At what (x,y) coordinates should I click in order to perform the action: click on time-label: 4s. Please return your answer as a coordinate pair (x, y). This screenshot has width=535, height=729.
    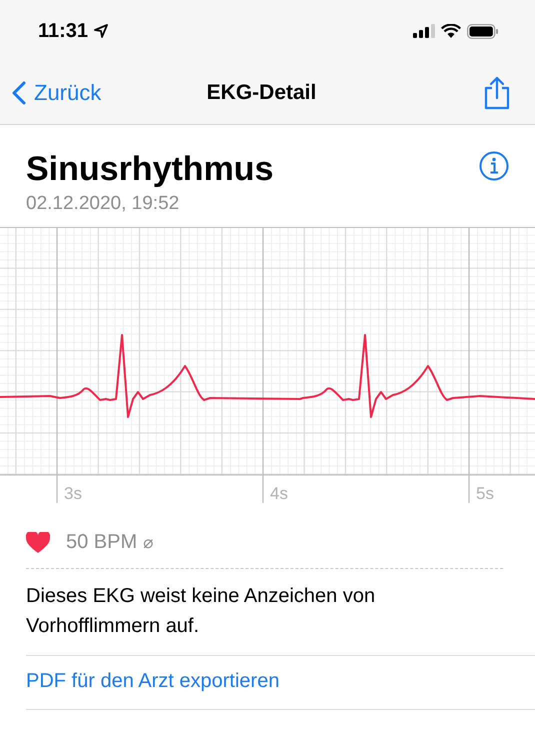
    Looking at the image, I should click on (279, 493).